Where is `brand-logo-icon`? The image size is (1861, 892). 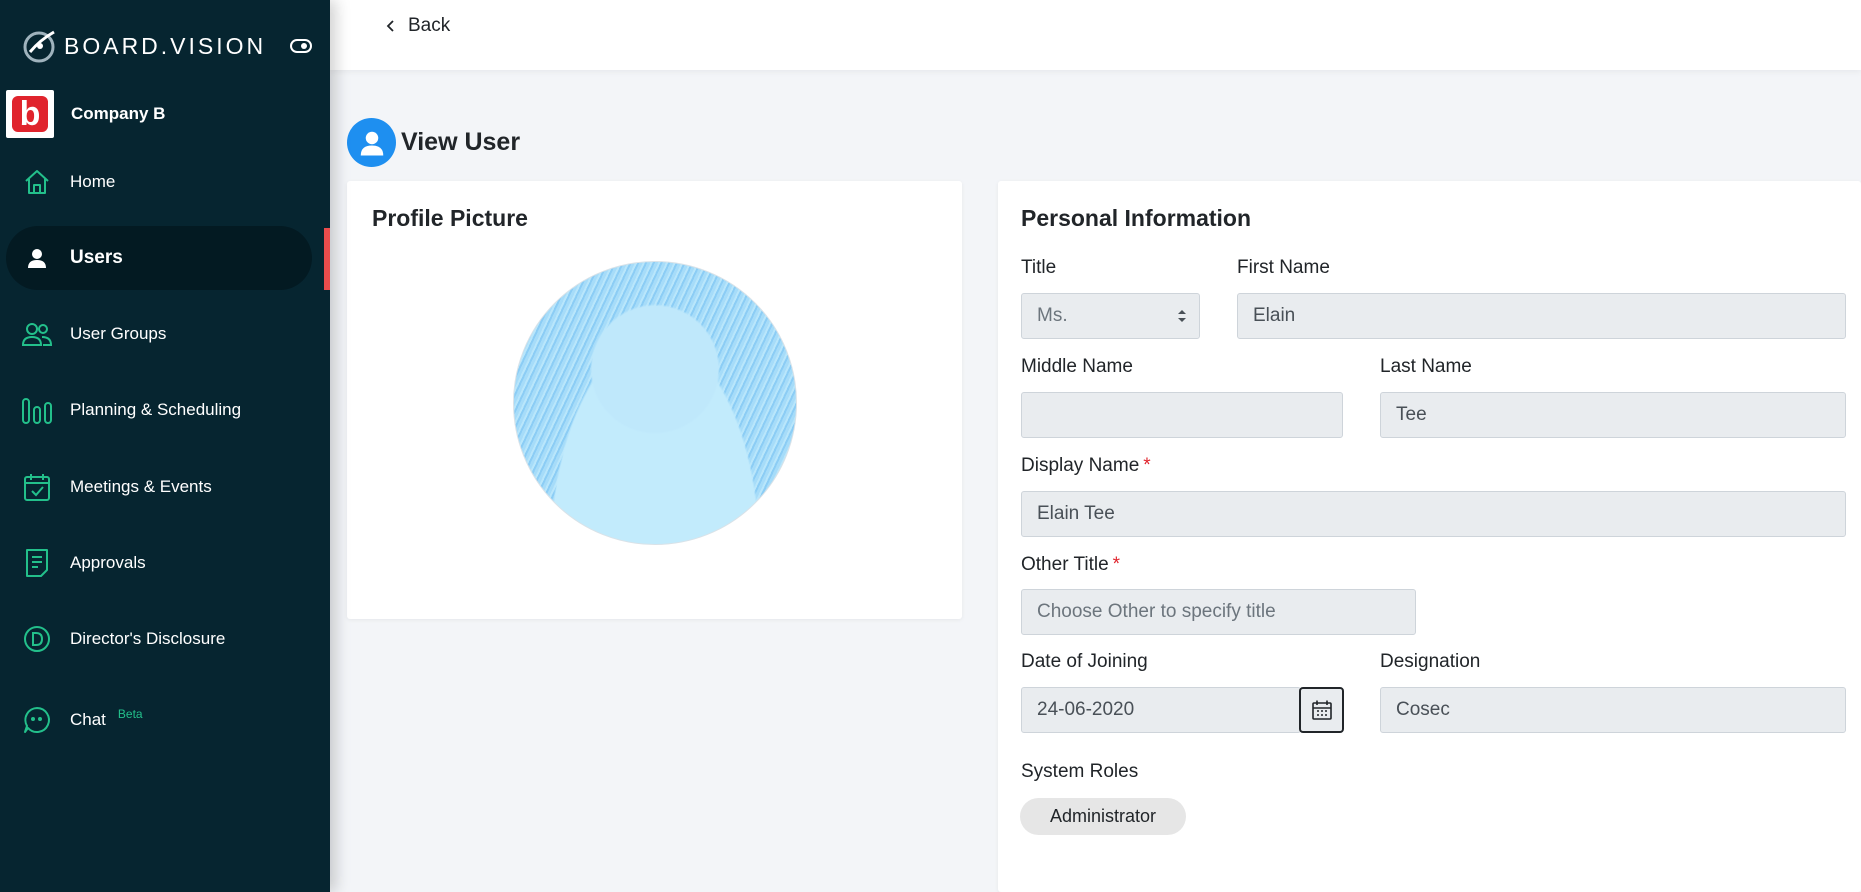
brand-logo-icon is located at coordinates (39, 46).